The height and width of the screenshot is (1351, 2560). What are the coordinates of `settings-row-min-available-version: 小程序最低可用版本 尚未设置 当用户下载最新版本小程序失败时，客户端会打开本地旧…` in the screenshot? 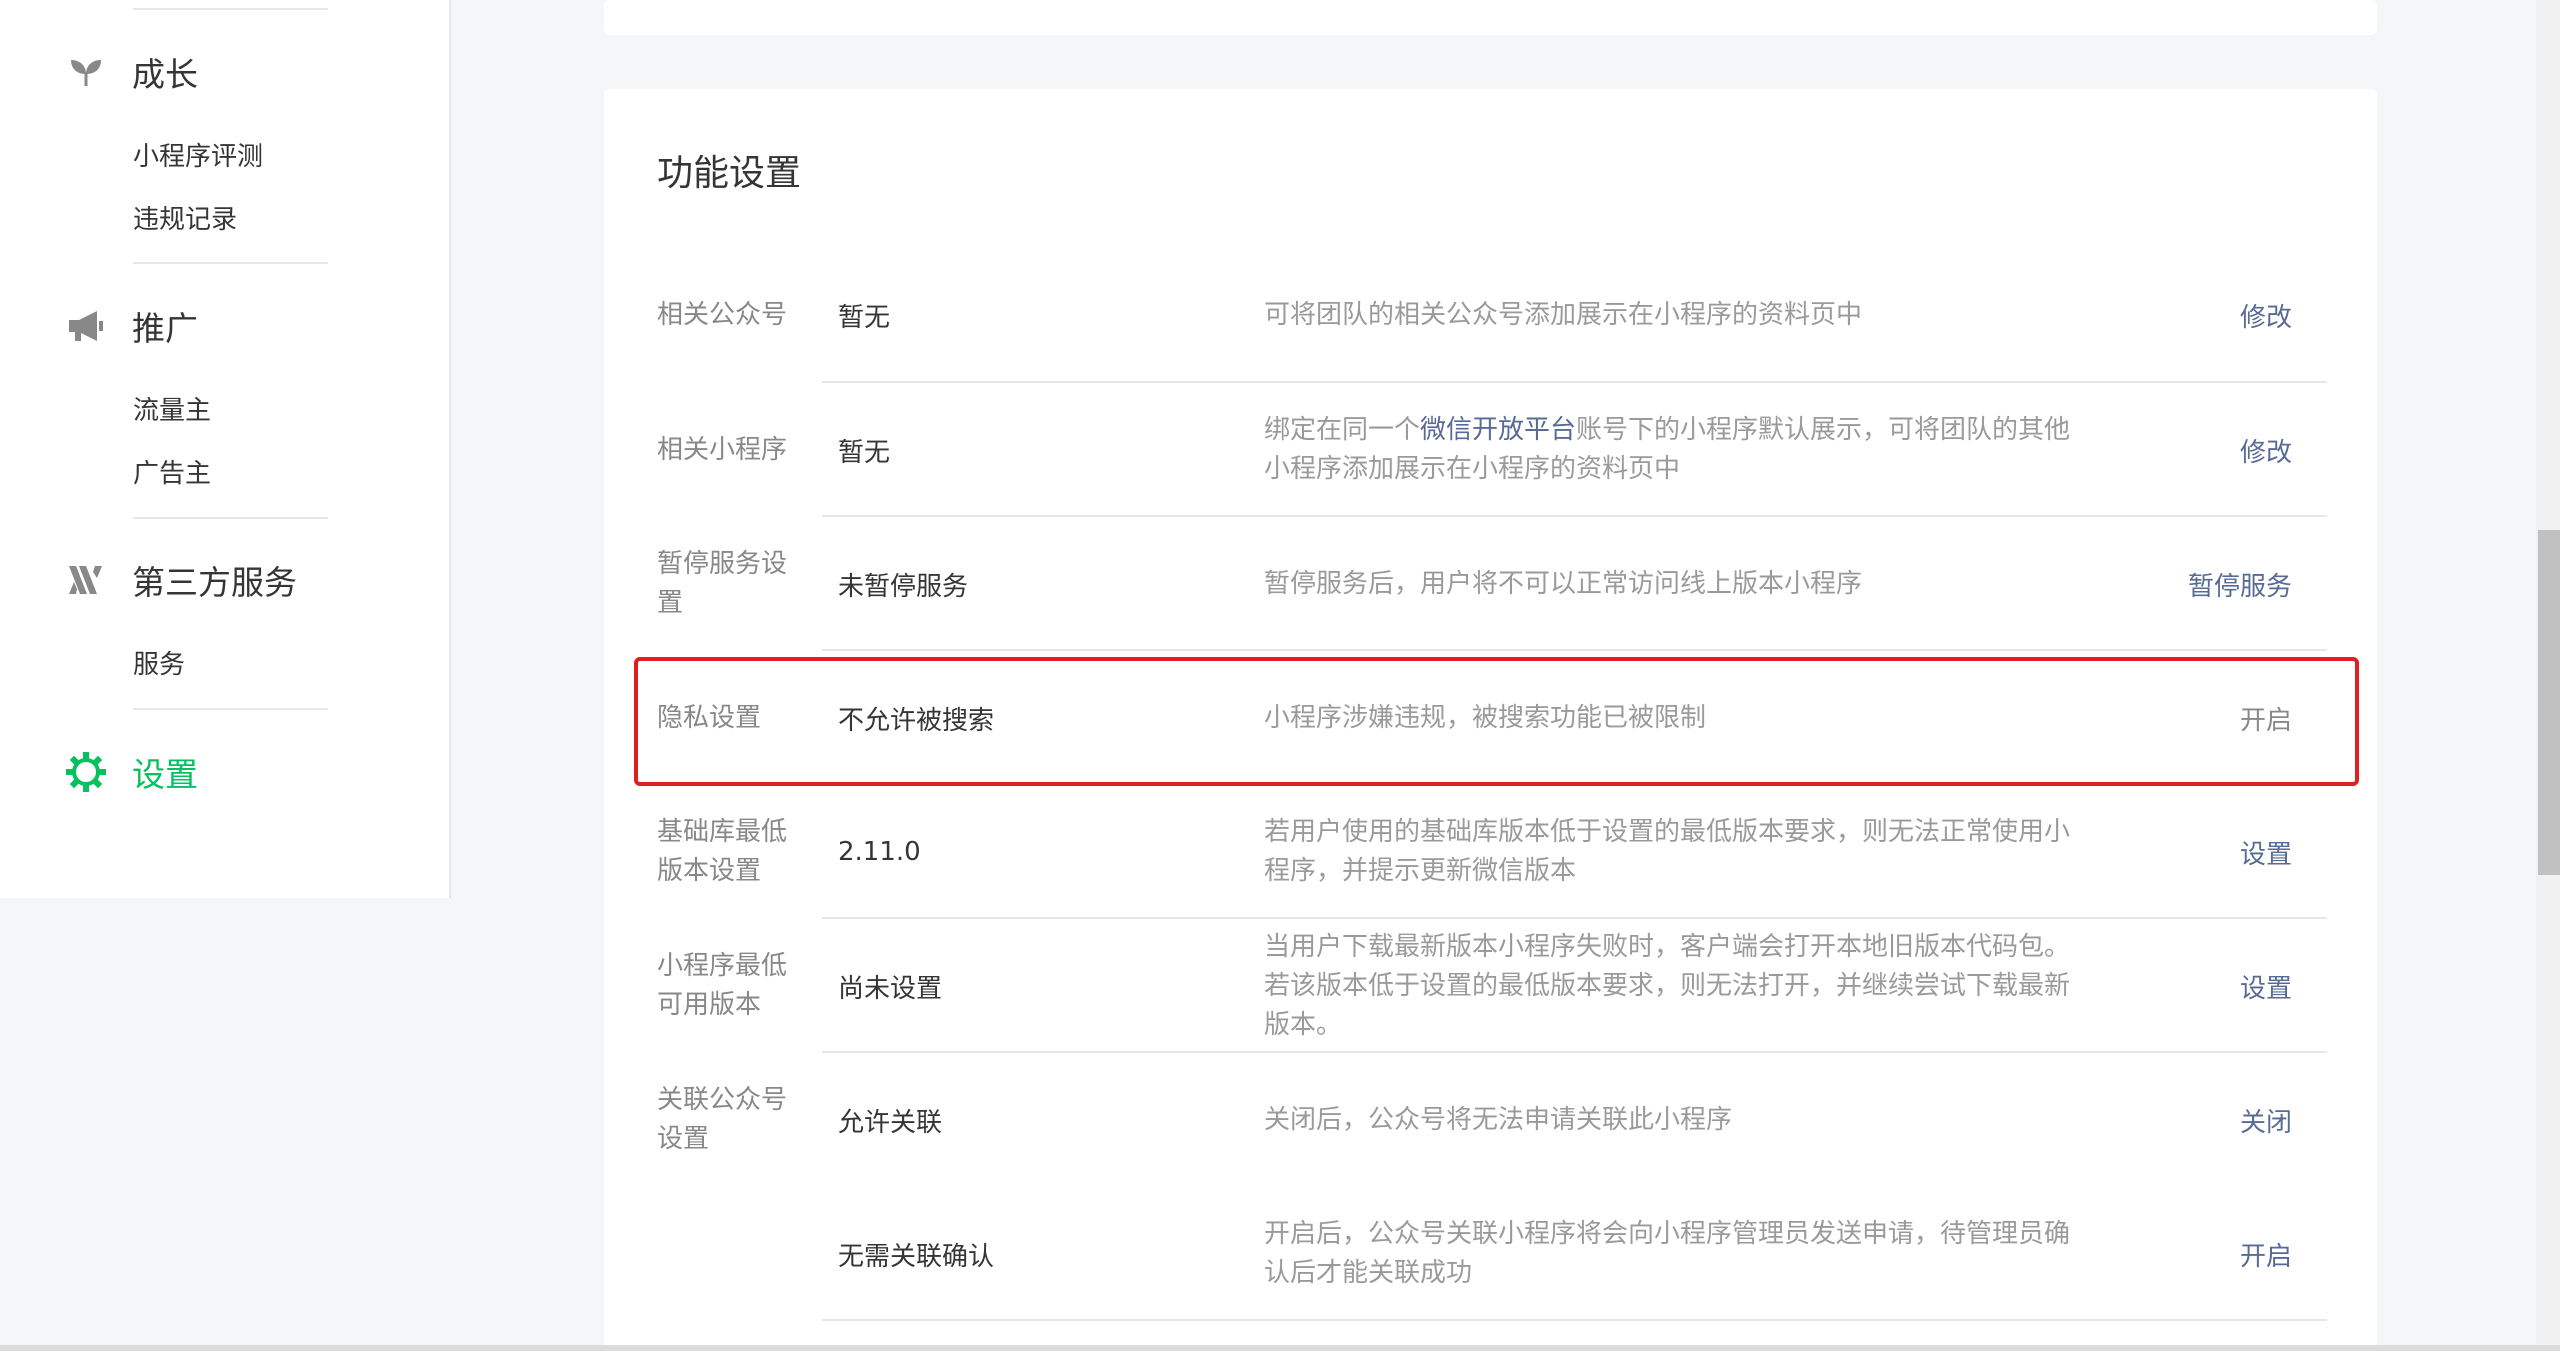 It's located at (1492, 986).